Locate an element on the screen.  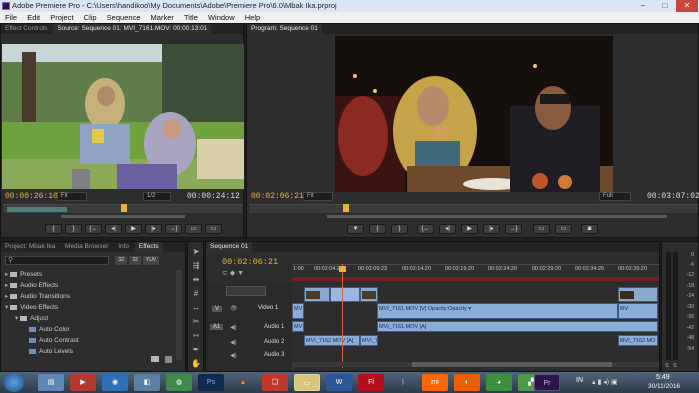
maximize-button: □ is located at coordinates (665, 6).